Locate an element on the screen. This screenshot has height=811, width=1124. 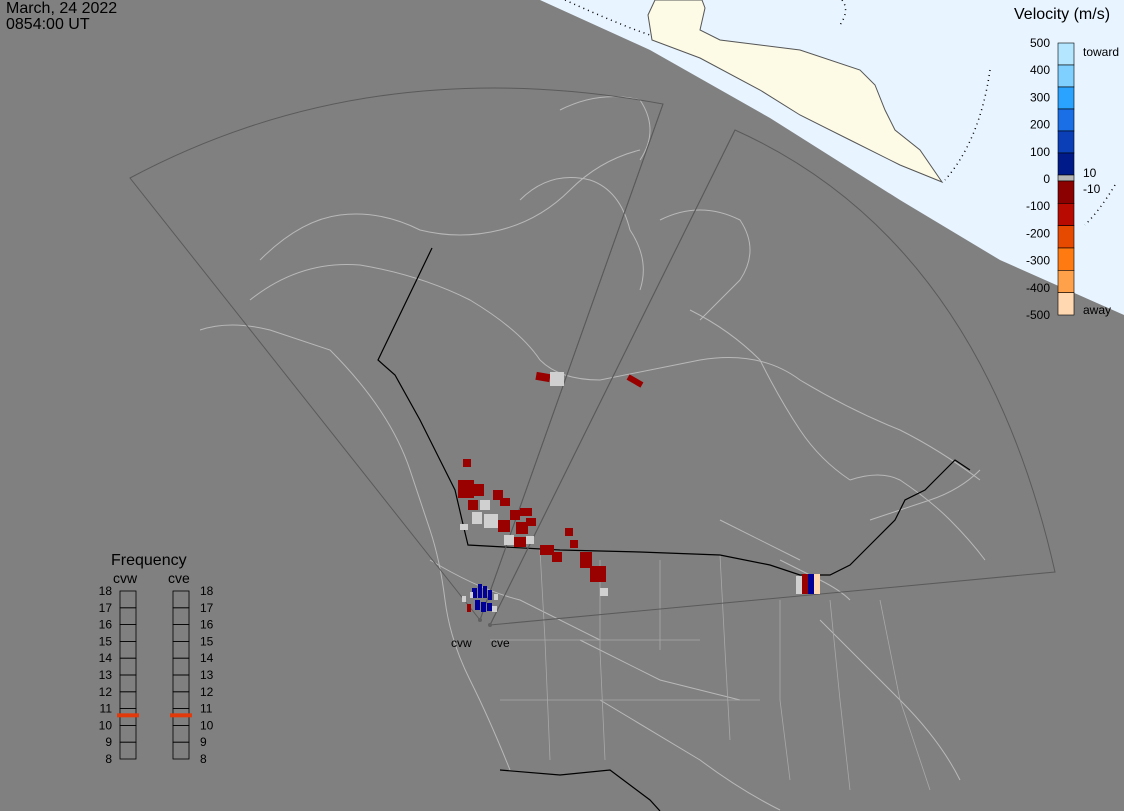
threshold-negative: -10 is located at coordinates (1092, 189).